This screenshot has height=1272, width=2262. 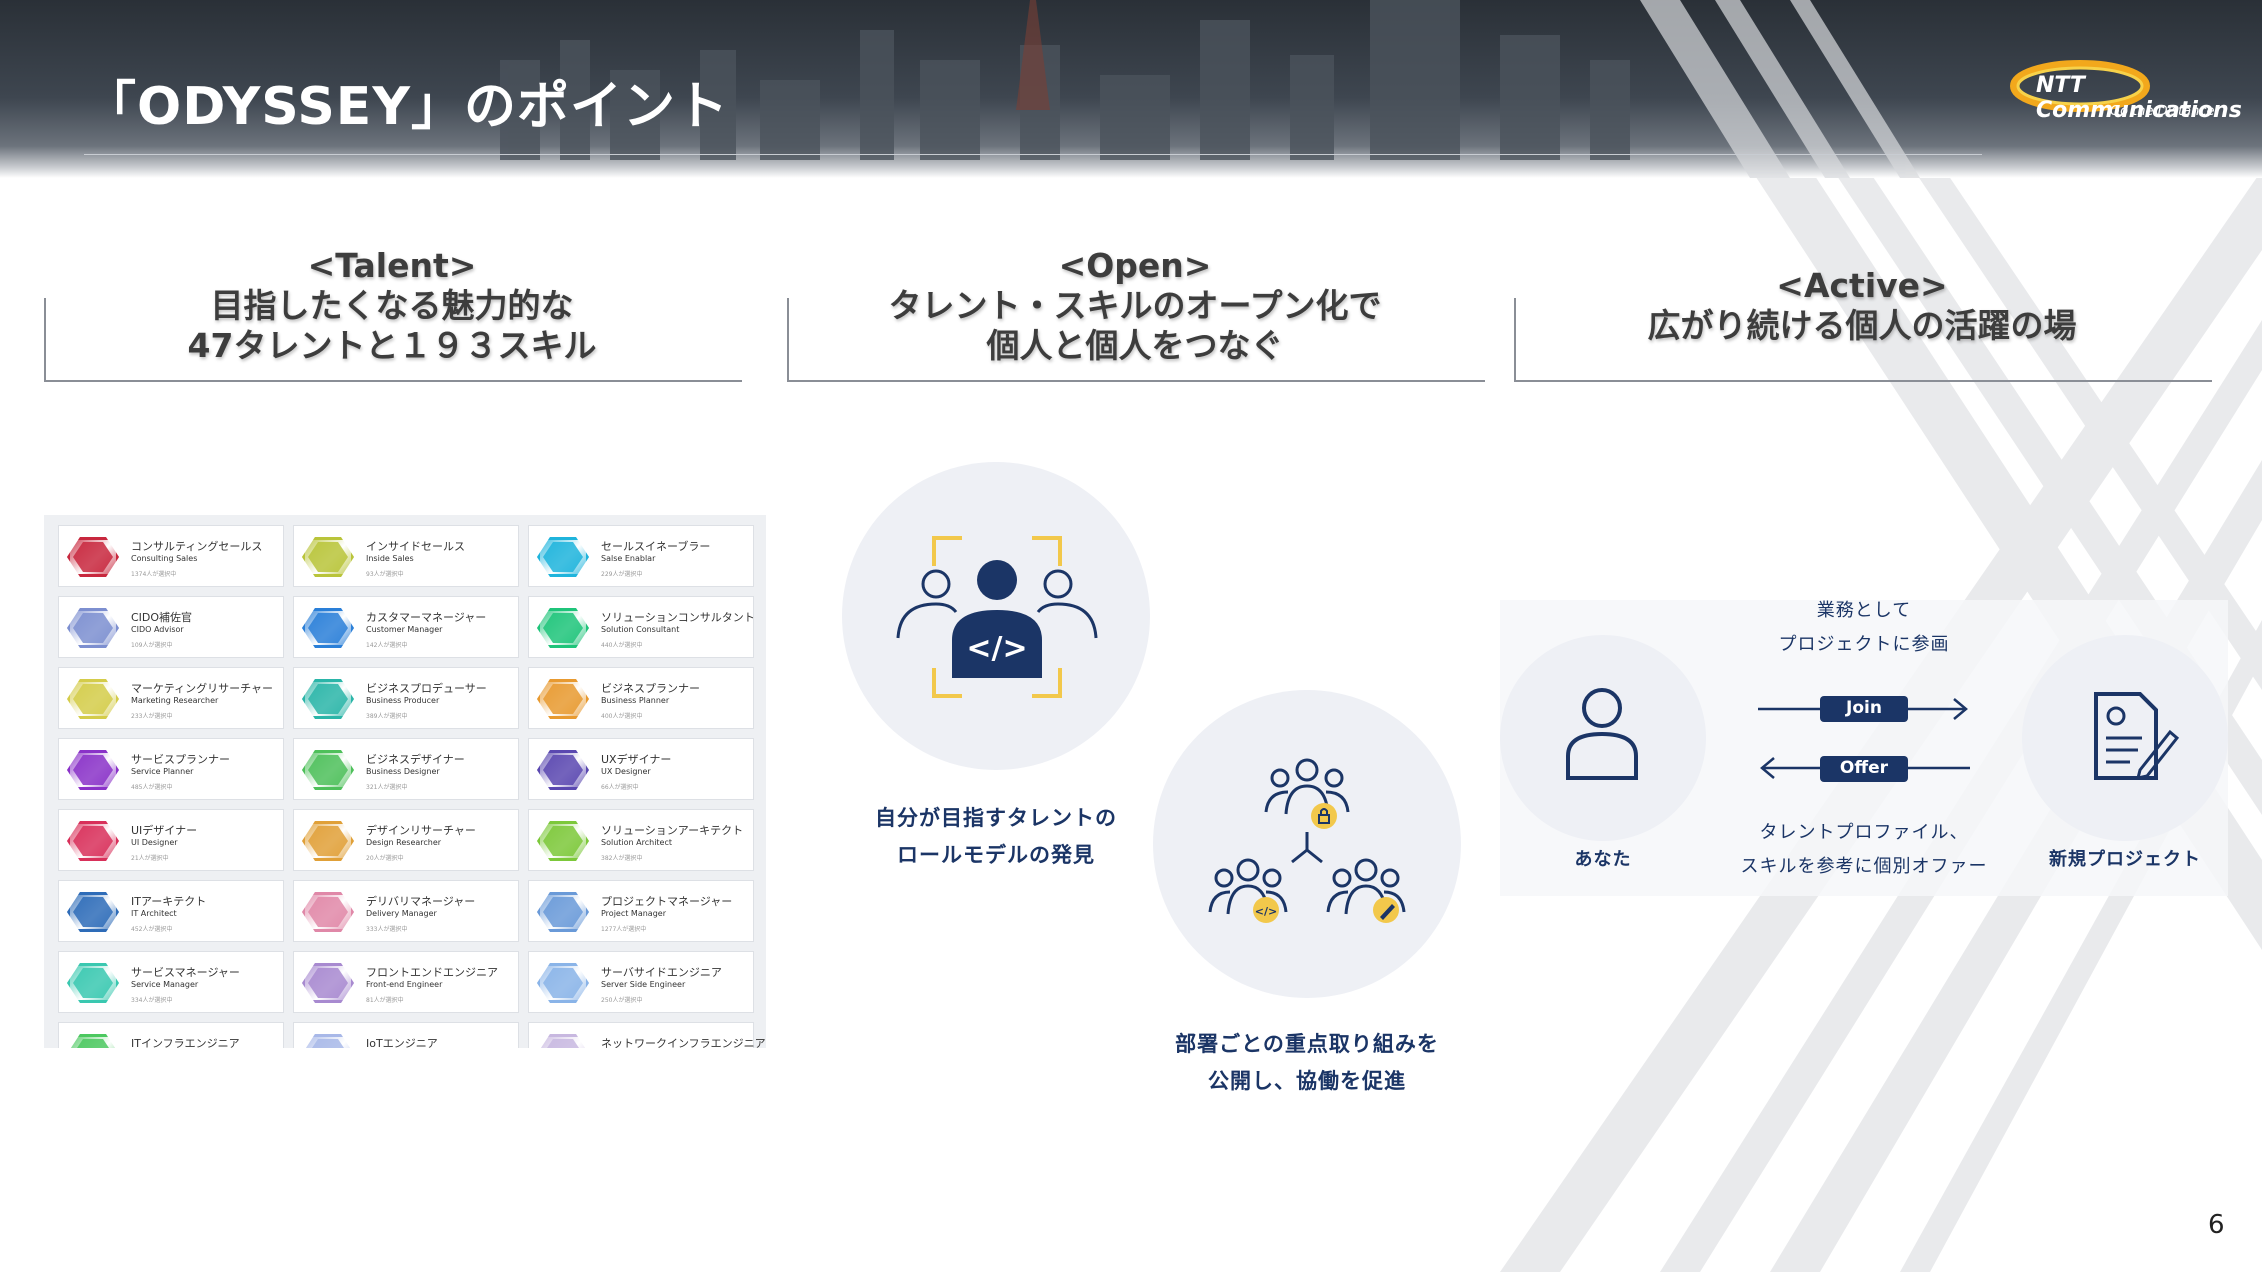 What do you see at coordinates (175, 700) in the screenshot?
I see `talent-name-en: Marketing Researcher` at bounding box center [175, 700].